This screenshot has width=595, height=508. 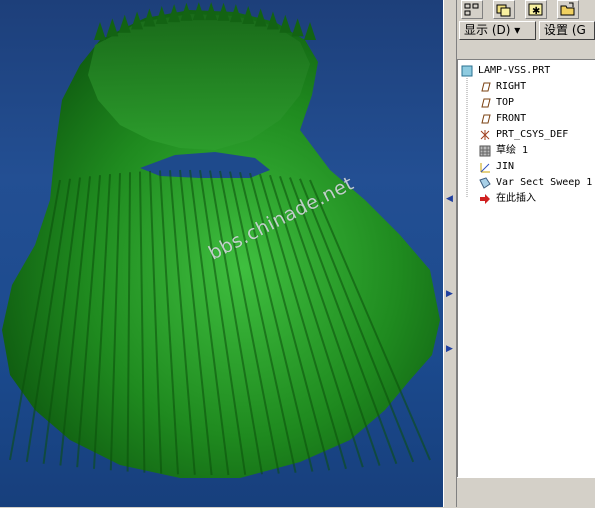 What do you see at coordinates (532, 134) in the screenshot?
I see `tree-item-label: PRT_CSYS_DEF` at bounding box center [532, 134].